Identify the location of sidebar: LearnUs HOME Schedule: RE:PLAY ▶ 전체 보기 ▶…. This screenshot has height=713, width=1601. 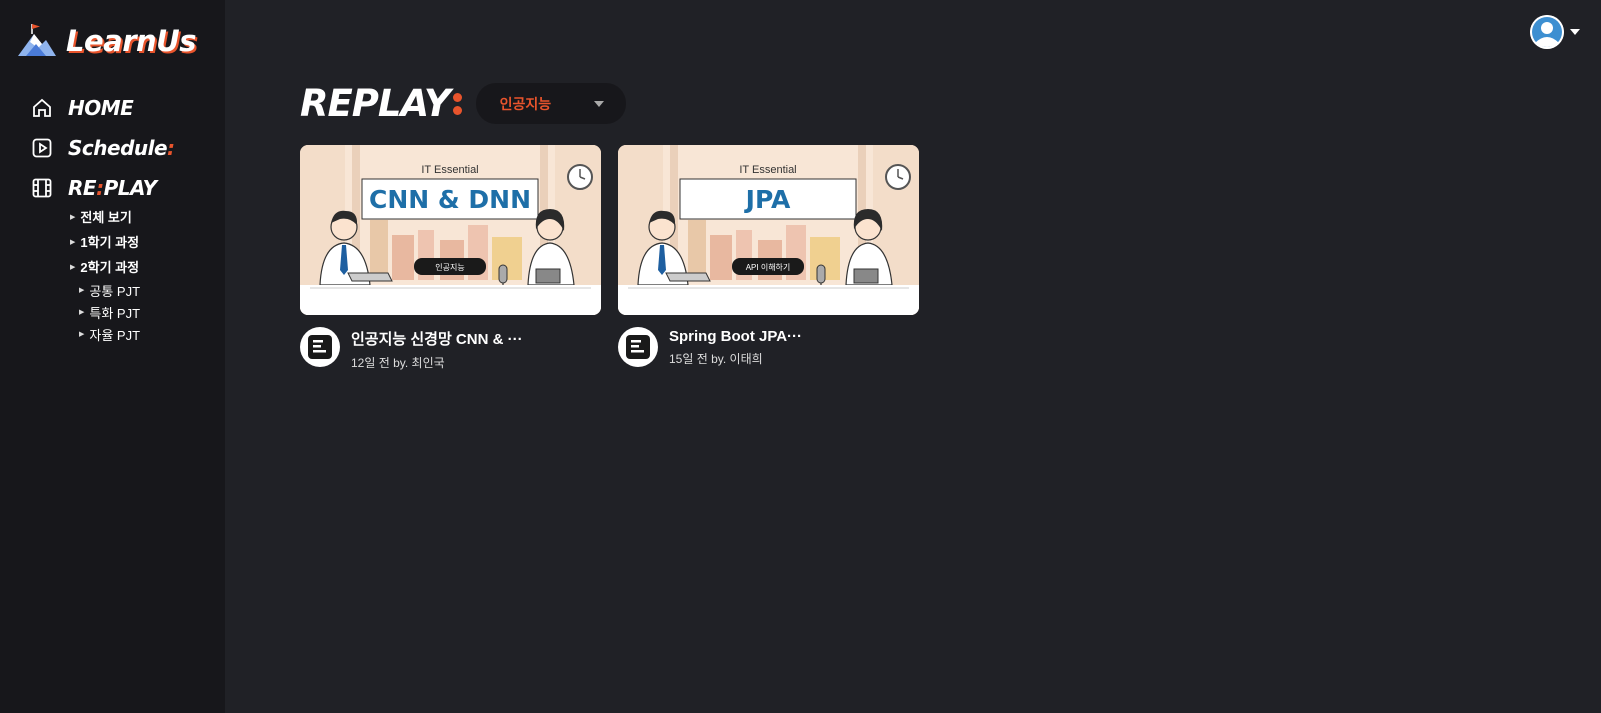
(112, 356).